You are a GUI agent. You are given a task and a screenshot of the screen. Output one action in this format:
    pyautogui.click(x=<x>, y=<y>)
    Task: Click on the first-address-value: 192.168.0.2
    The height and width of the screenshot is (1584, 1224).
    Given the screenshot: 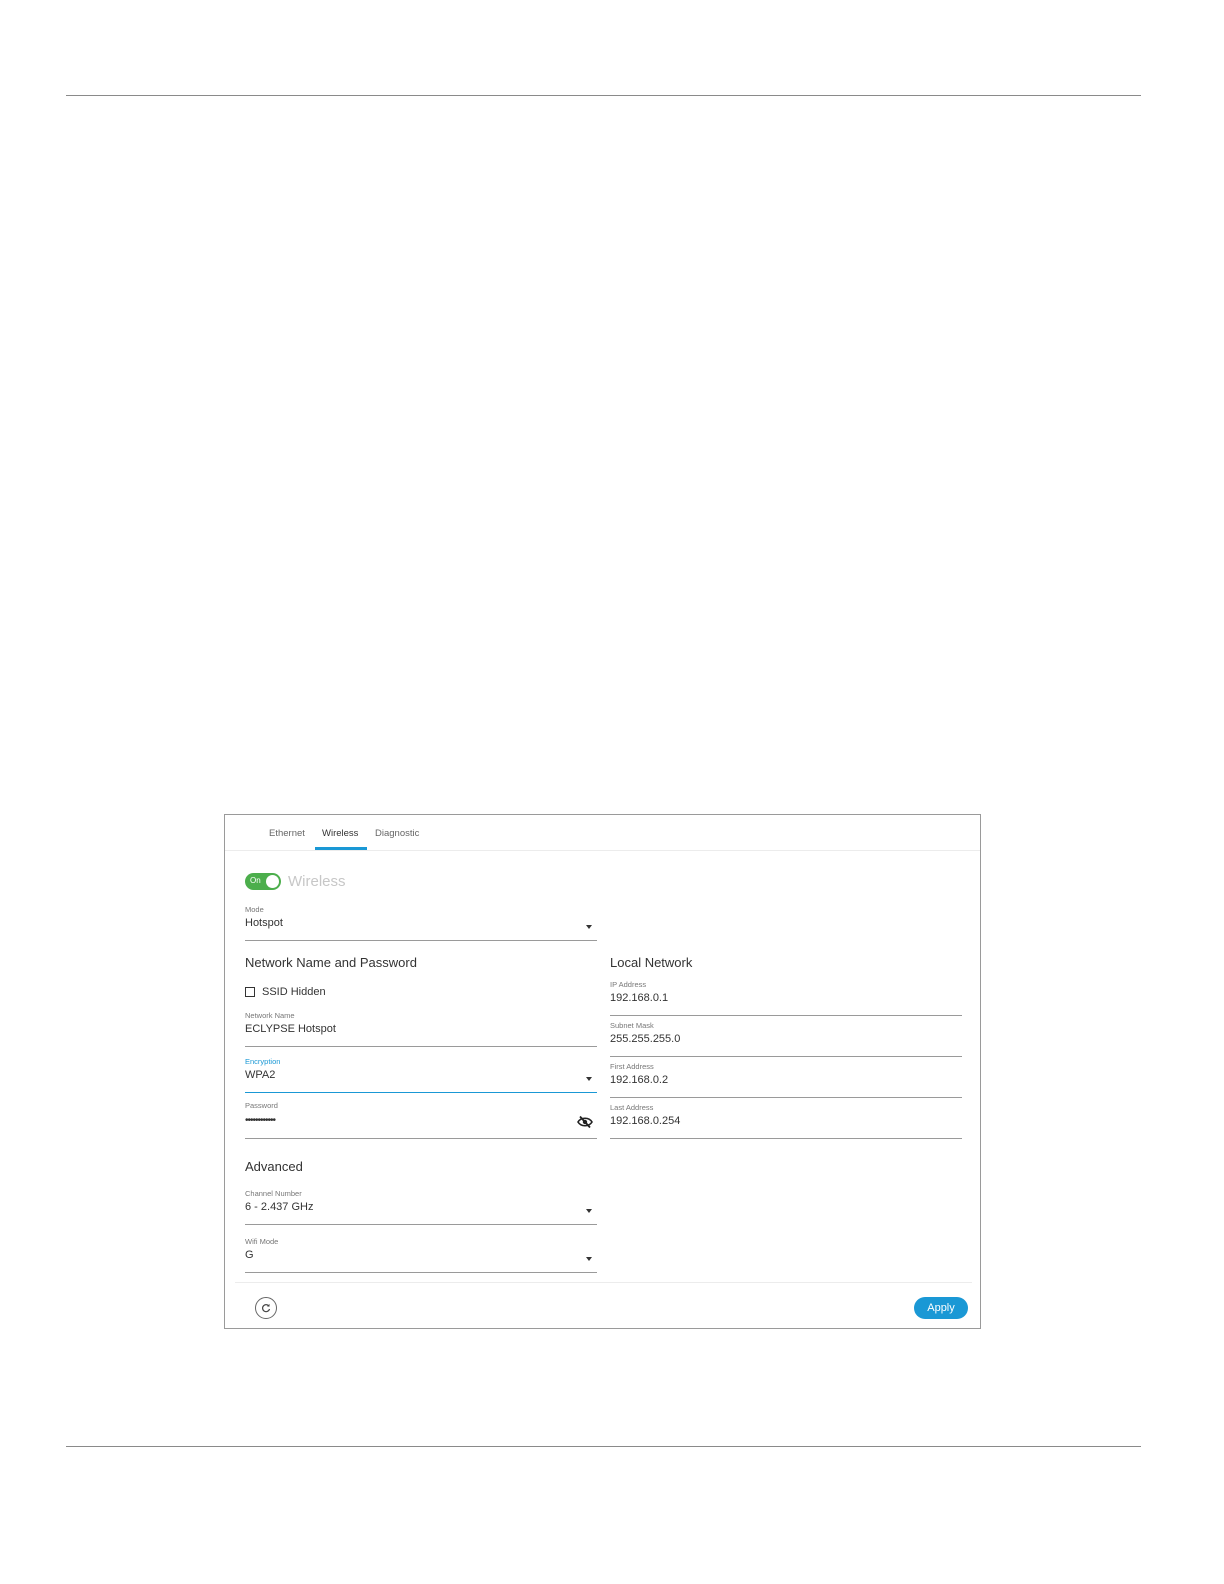 What is the action you would take?
    pyautogui.click(x=639, y=1080)
    